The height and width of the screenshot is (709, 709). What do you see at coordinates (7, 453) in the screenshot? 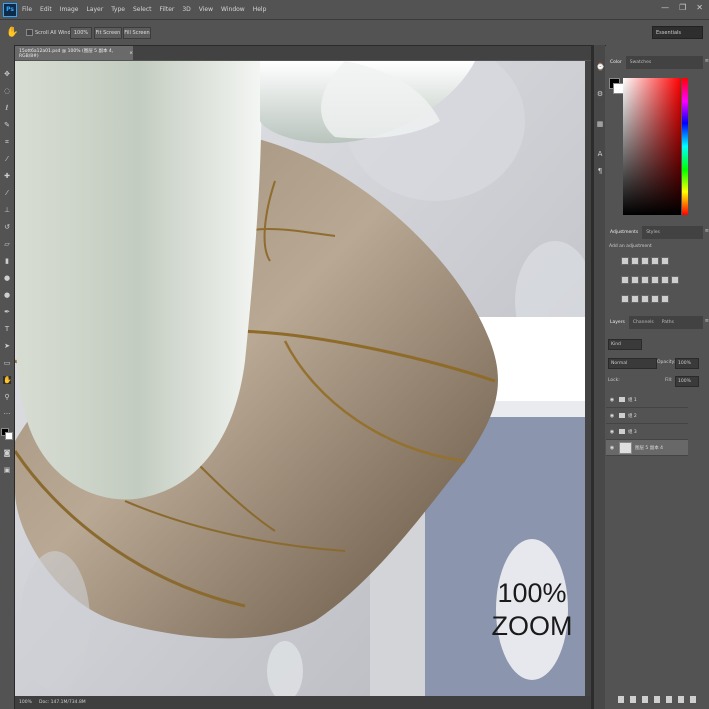
I see `quick-mask-icon: ◙` at bounding box center [7, 453].